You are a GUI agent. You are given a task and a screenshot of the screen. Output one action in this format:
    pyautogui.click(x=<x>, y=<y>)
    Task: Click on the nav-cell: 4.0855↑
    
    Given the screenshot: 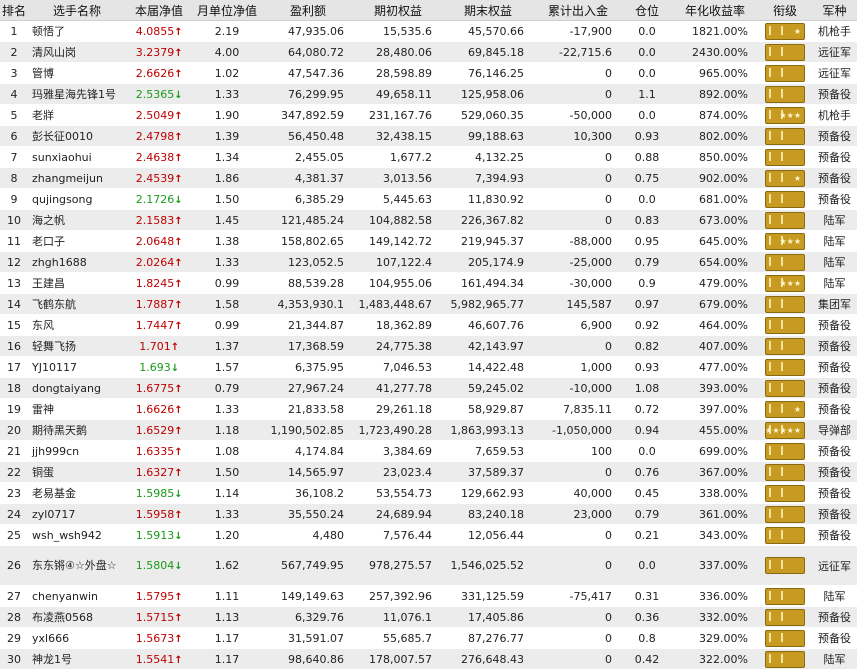 What is the action you would take?
    pyautogui.click(x=159, y=31)
    